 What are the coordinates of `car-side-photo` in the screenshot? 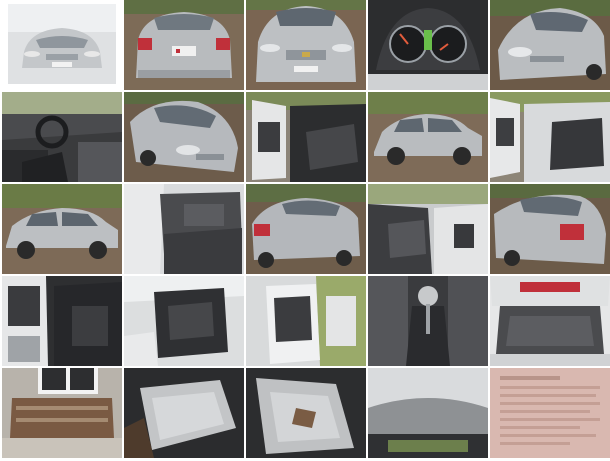 It's located at (428, 137).